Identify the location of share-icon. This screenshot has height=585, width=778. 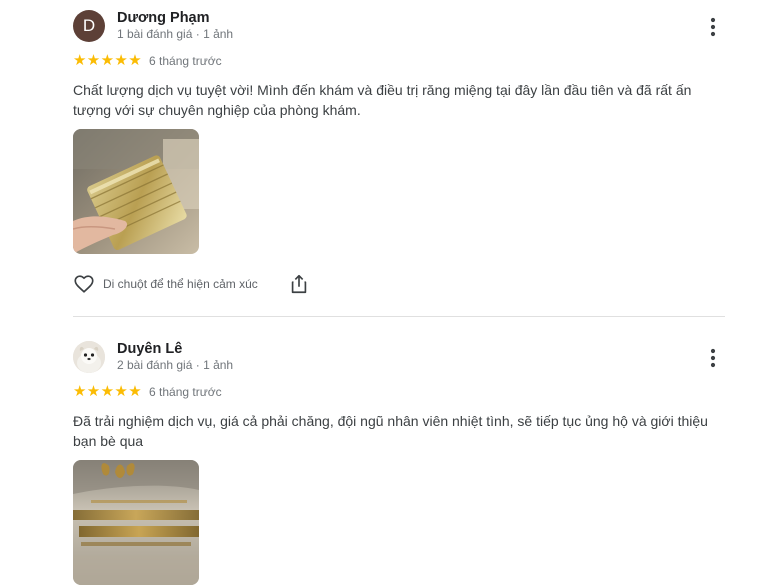
(299, 284).